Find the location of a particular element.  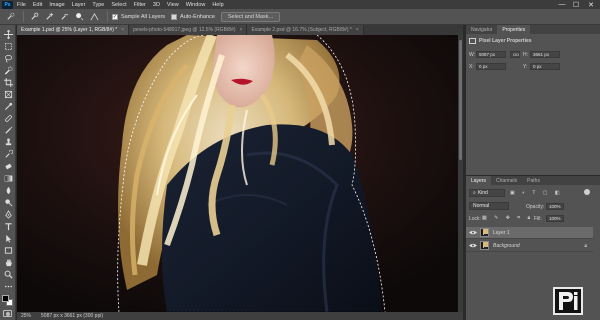

menu-view: View is located at coordinates (173, 5).